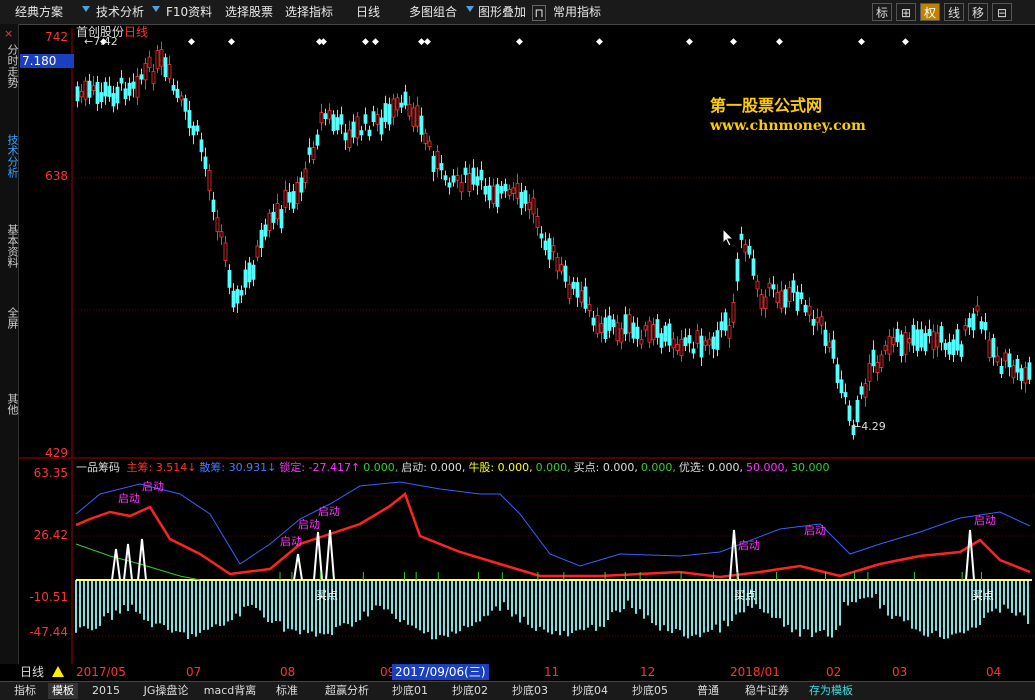 This screenshot has height=700, width=1035. What do you see at coordinates (530, 691) in the screenshot?
I see `bottom-tab: 抄底03` at bounding box center [530, 691].